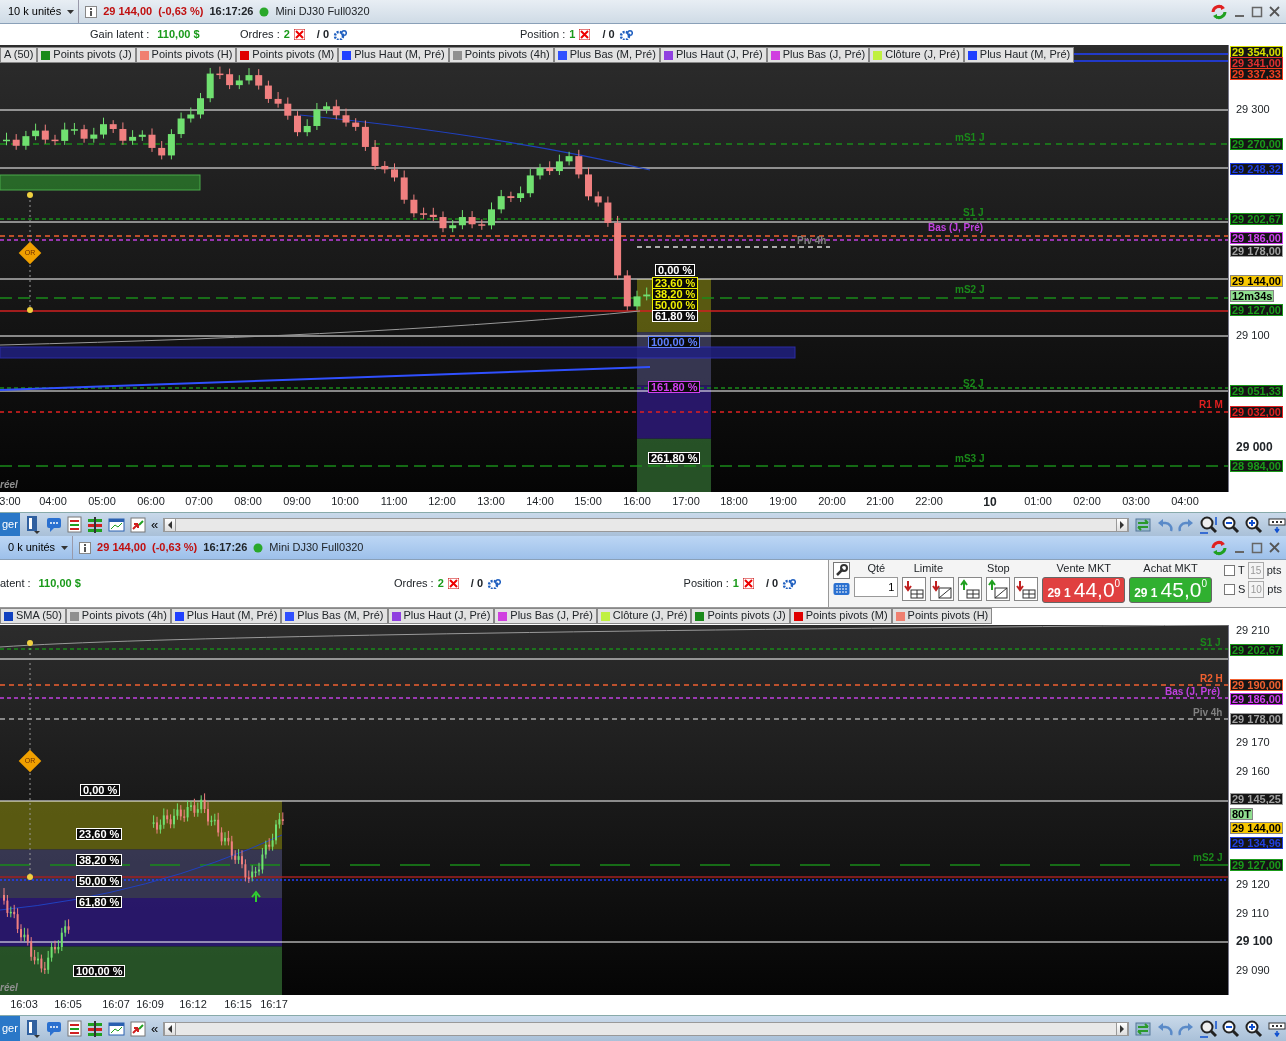  Describe the element at coordinates (68, 1005) in the screenshot. I see `time-label: 16:05` at that location.